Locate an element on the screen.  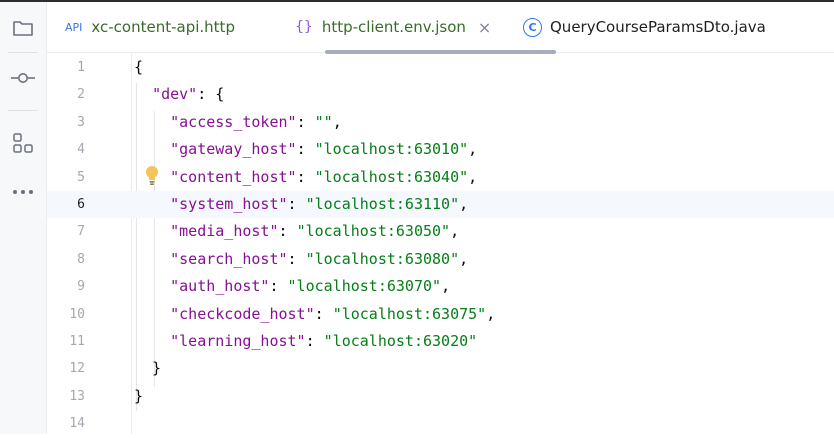
code-text: "content_host": "localhost:63040", is located at coordinates (324, 176).